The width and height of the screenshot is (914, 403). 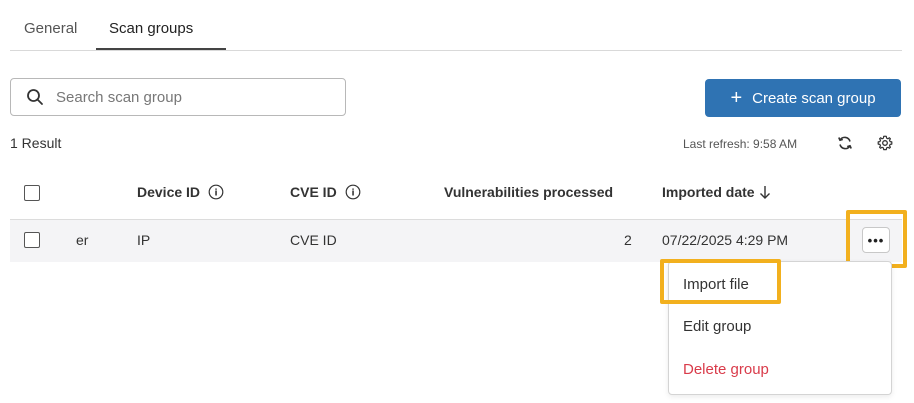 I want to click on column-vulnerabilities-processed-label: Vulnerabilities processed, so click(x=529, y=192).